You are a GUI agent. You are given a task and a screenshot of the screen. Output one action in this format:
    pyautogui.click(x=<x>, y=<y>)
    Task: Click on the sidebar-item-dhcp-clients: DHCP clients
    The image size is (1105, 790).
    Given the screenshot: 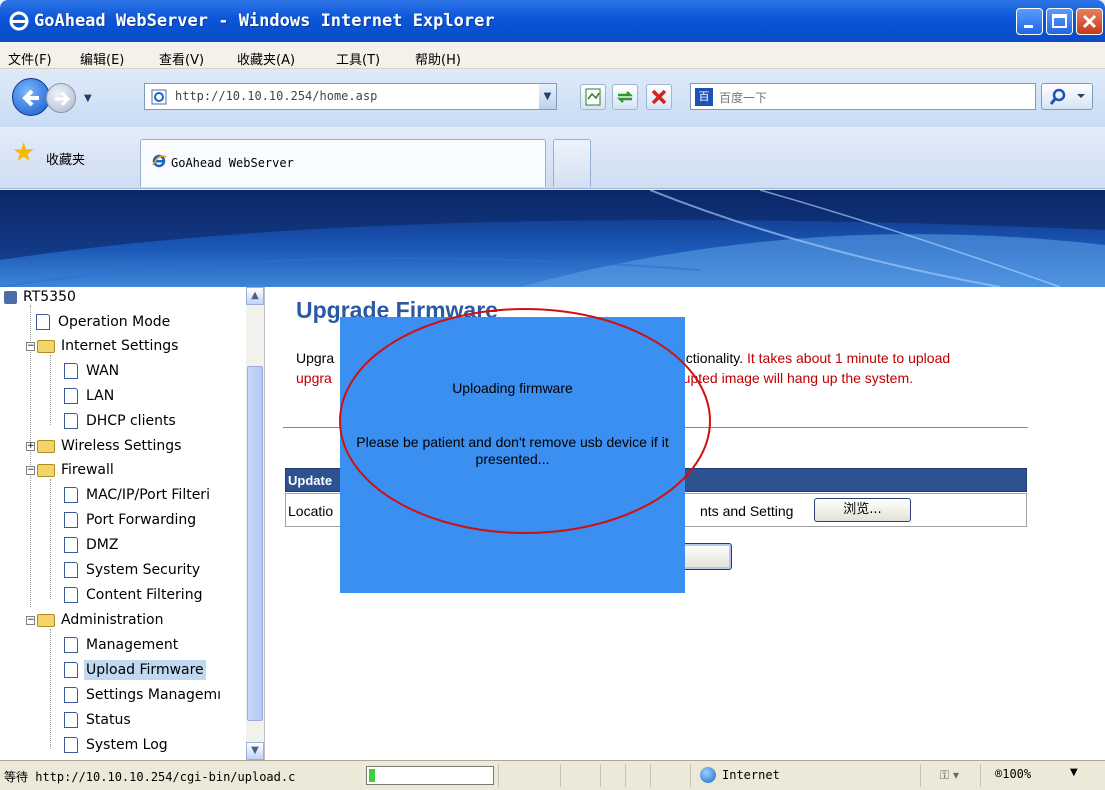 What is the action you would take?
    pyautogui.click(x=121, y=421)
    